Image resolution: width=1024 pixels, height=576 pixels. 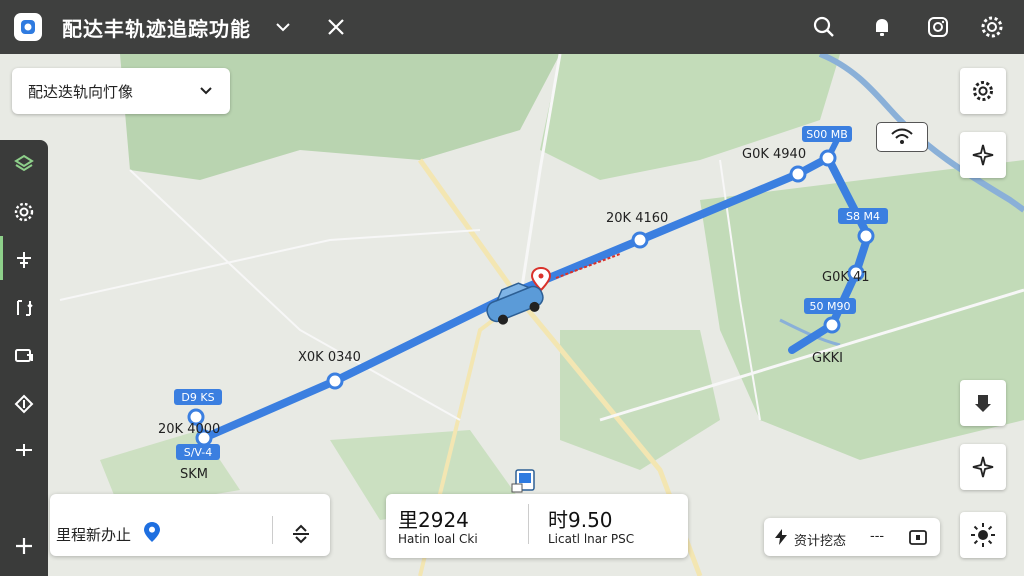 What do you see at coordinates (152, 532) in the screenshot?
I see `map-pin-icon` at bounding box center [152, 532].